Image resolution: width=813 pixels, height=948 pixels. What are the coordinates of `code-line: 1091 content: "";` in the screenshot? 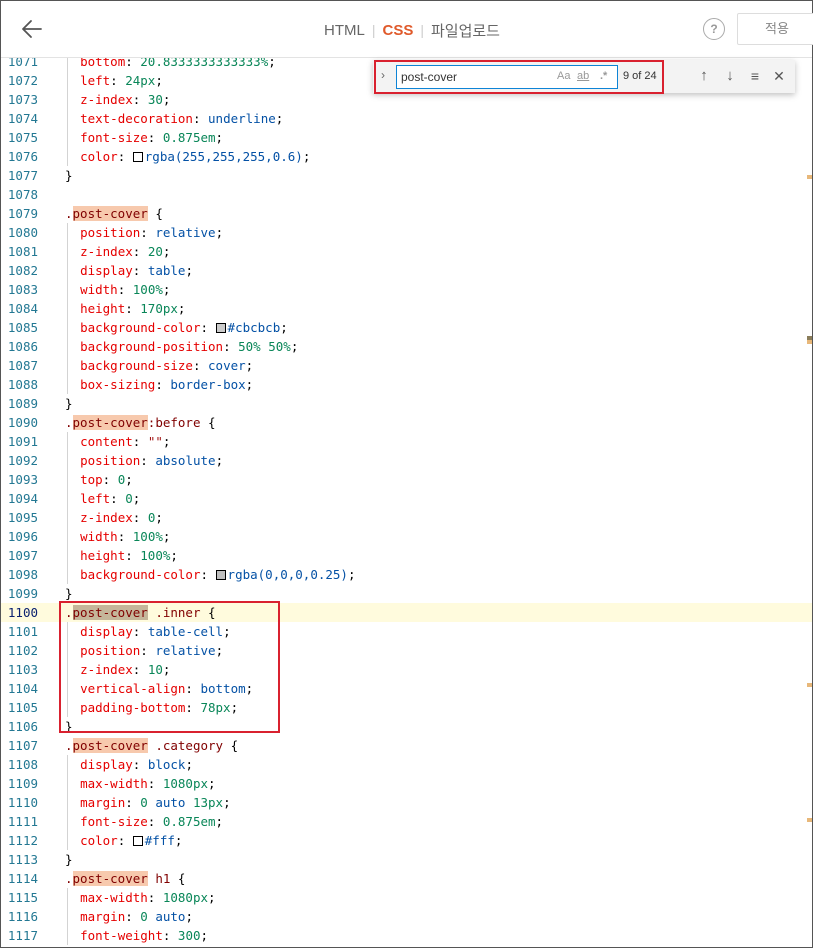 It's located at (406, 441).